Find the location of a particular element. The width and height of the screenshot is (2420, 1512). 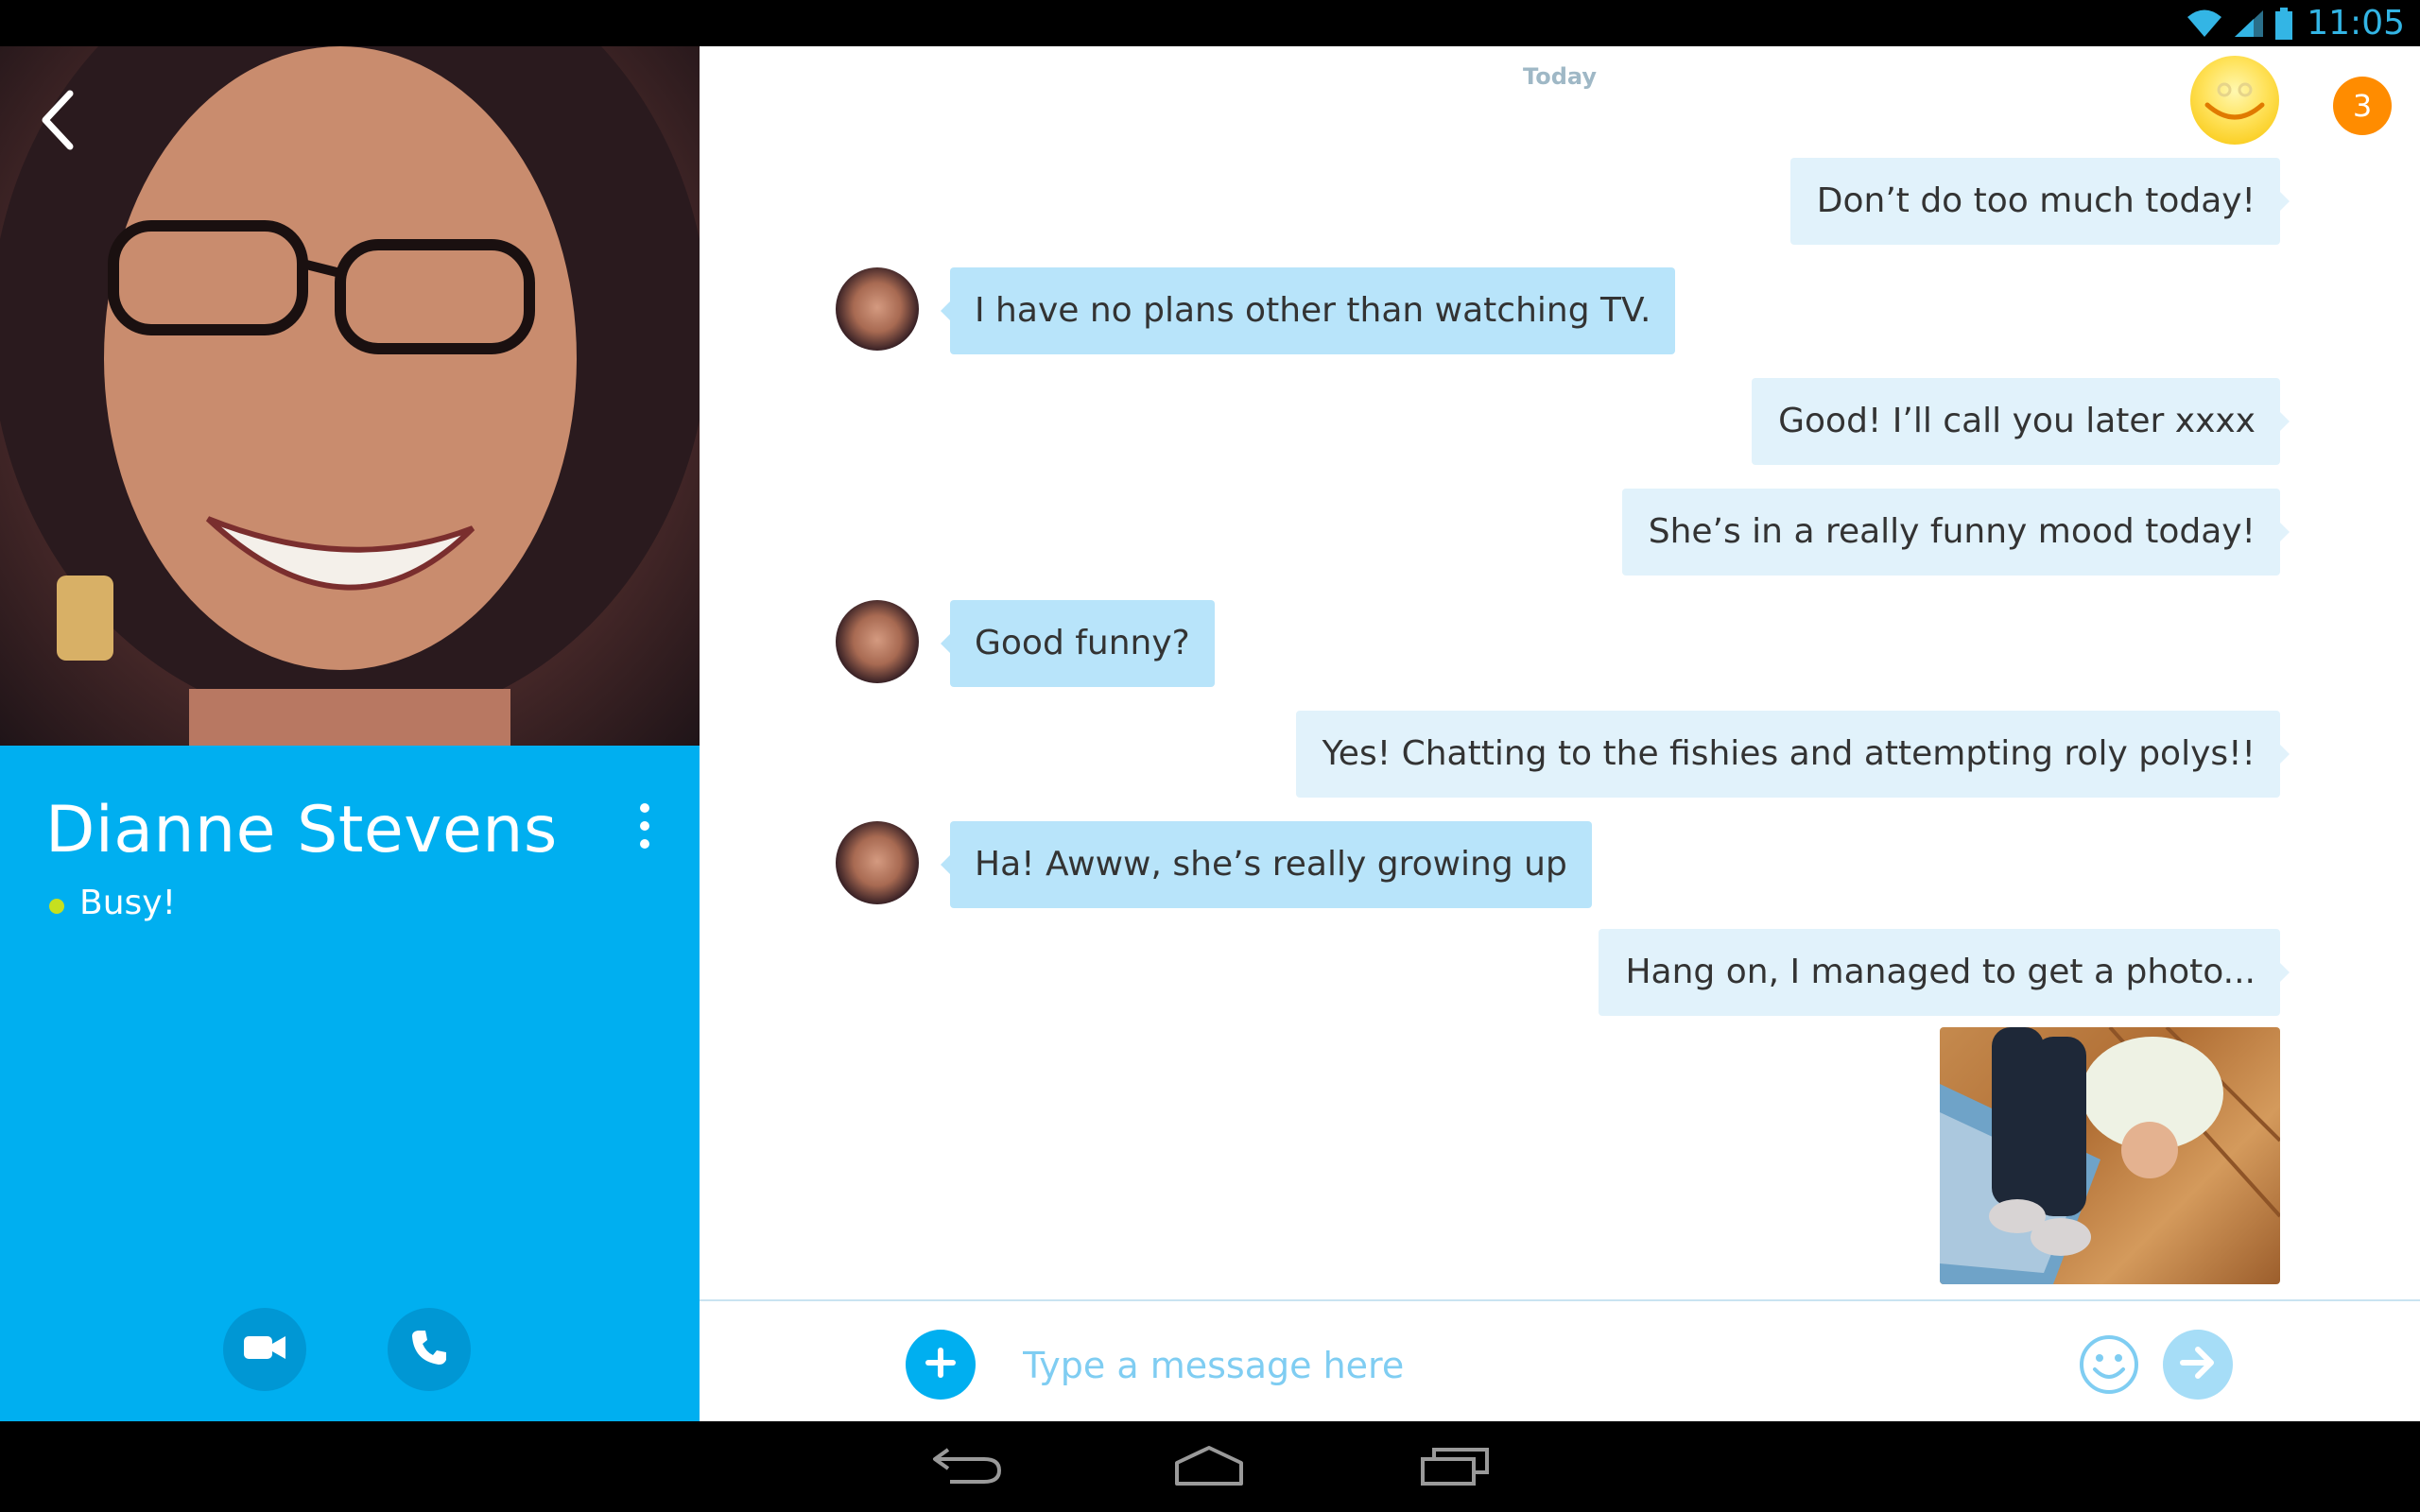

compose-bar is located at coordinates (1560, 1360).